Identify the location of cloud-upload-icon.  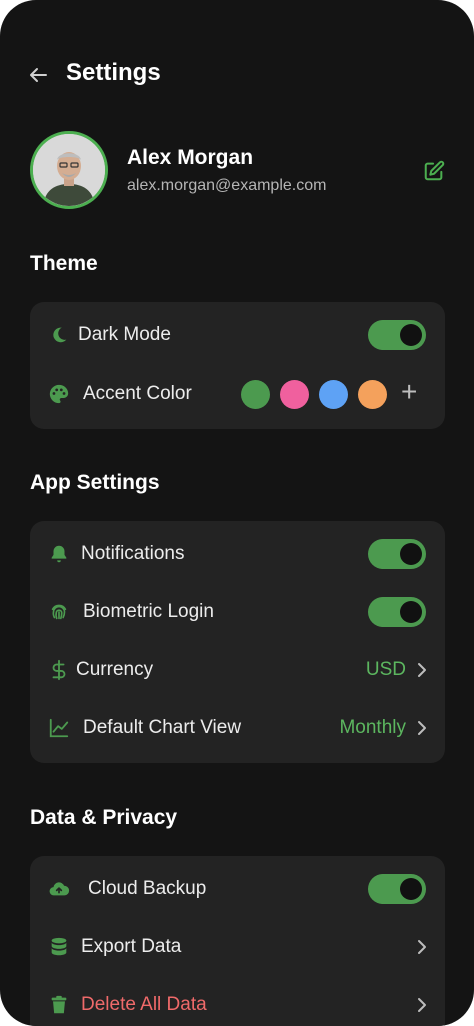
(59, 889).